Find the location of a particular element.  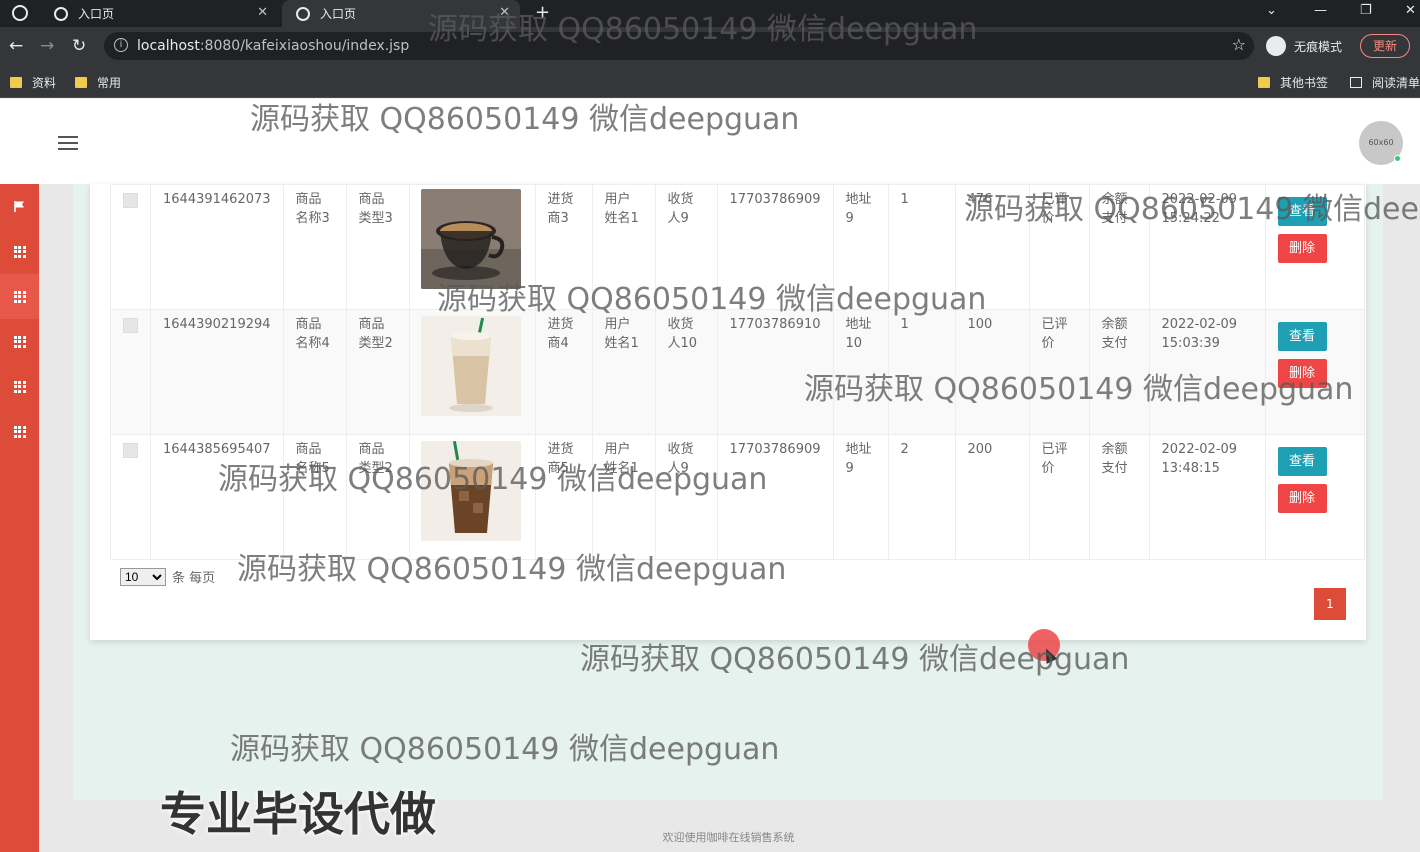

incognito-indicator: 无痕模式 is located at coordinates (1304, 46).